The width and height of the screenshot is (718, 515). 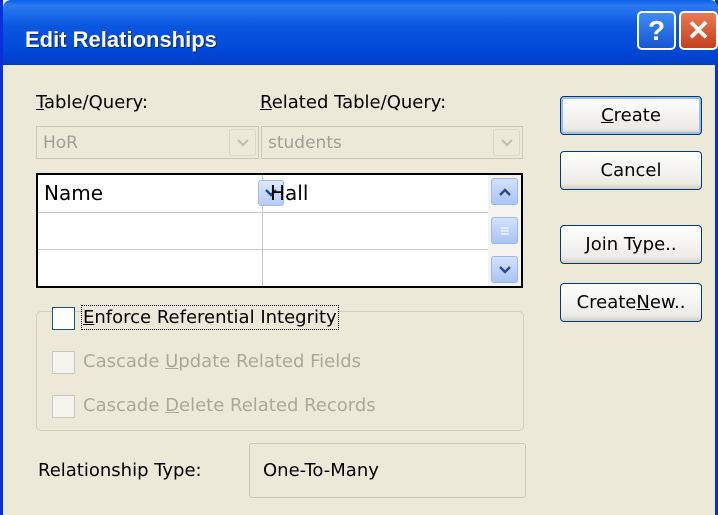 What do you see at coordinates (63, 406) in the screenshot?
I see `cascade-delete-checkbox` at bounding box center [63, 406].